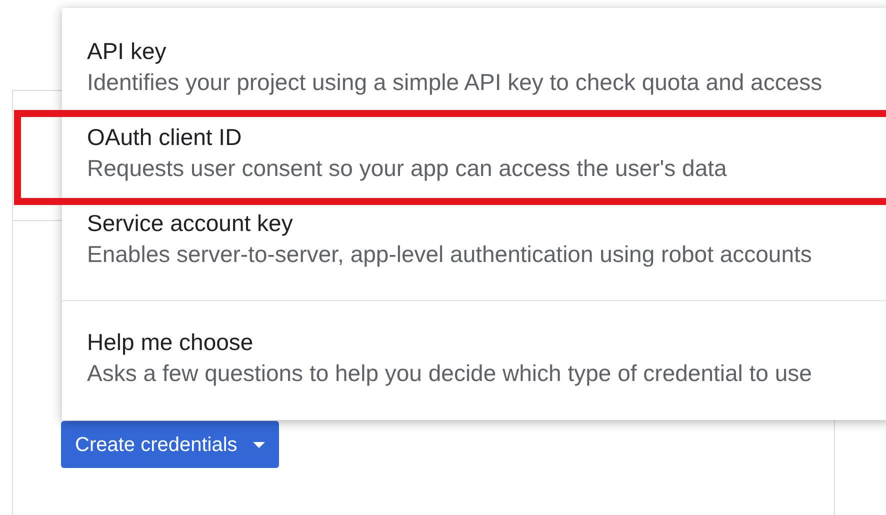 The height and width of the screenshot is (515, 886). Describe the element at coordinates (449, 373) in the screenshot. I see `menu-item-description: Asks a few questions to help you decide which type of credential to use` at that location.